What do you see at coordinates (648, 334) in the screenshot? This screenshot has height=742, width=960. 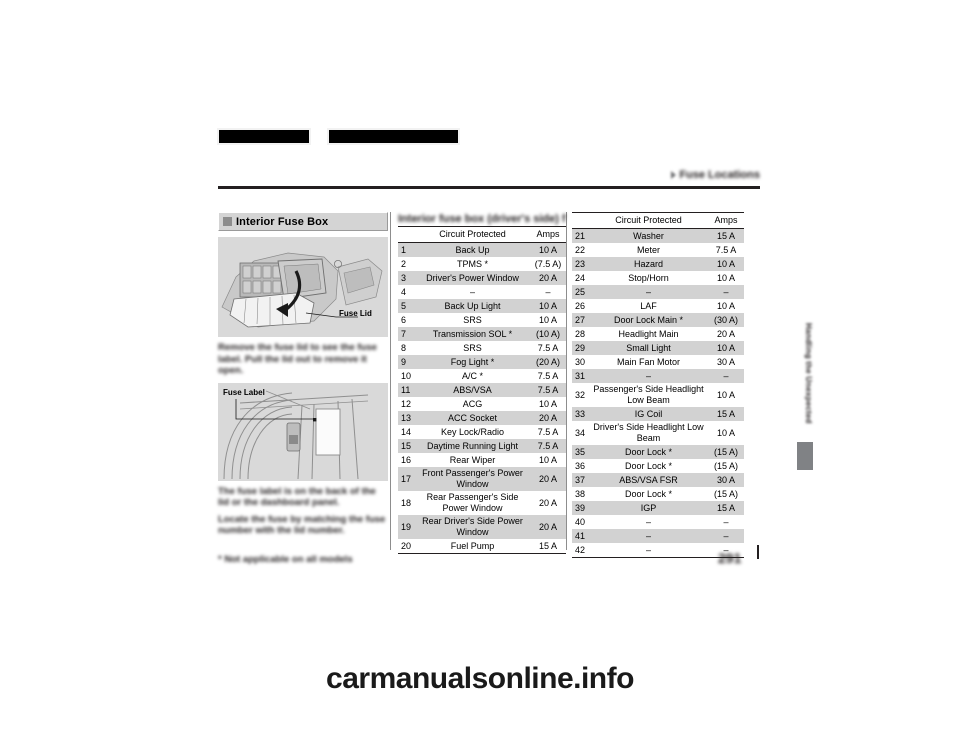 I see `cell-circuit-protected: Headlight Main` at bounding box center [648, 334].